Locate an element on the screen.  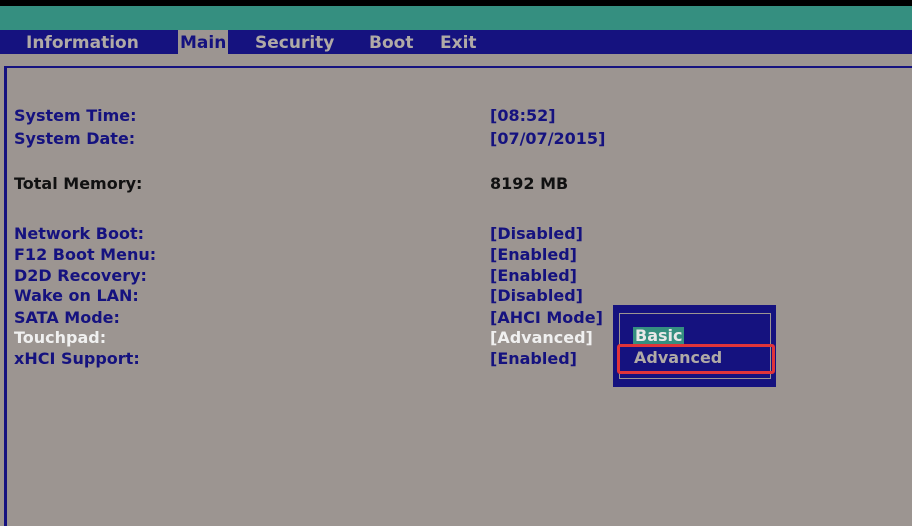
tab-exit: Exit is located at coordinates (458, 42).